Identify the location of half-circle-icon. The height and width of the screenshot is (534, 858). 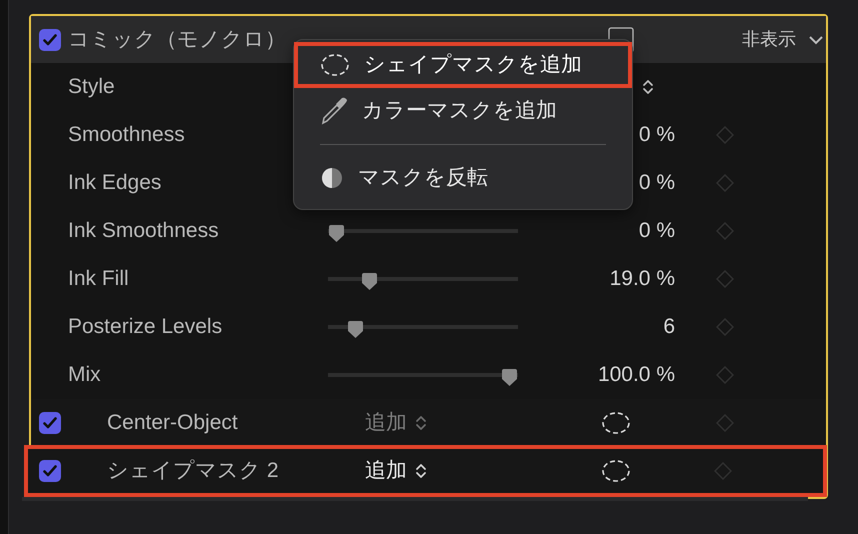
(332, 178).